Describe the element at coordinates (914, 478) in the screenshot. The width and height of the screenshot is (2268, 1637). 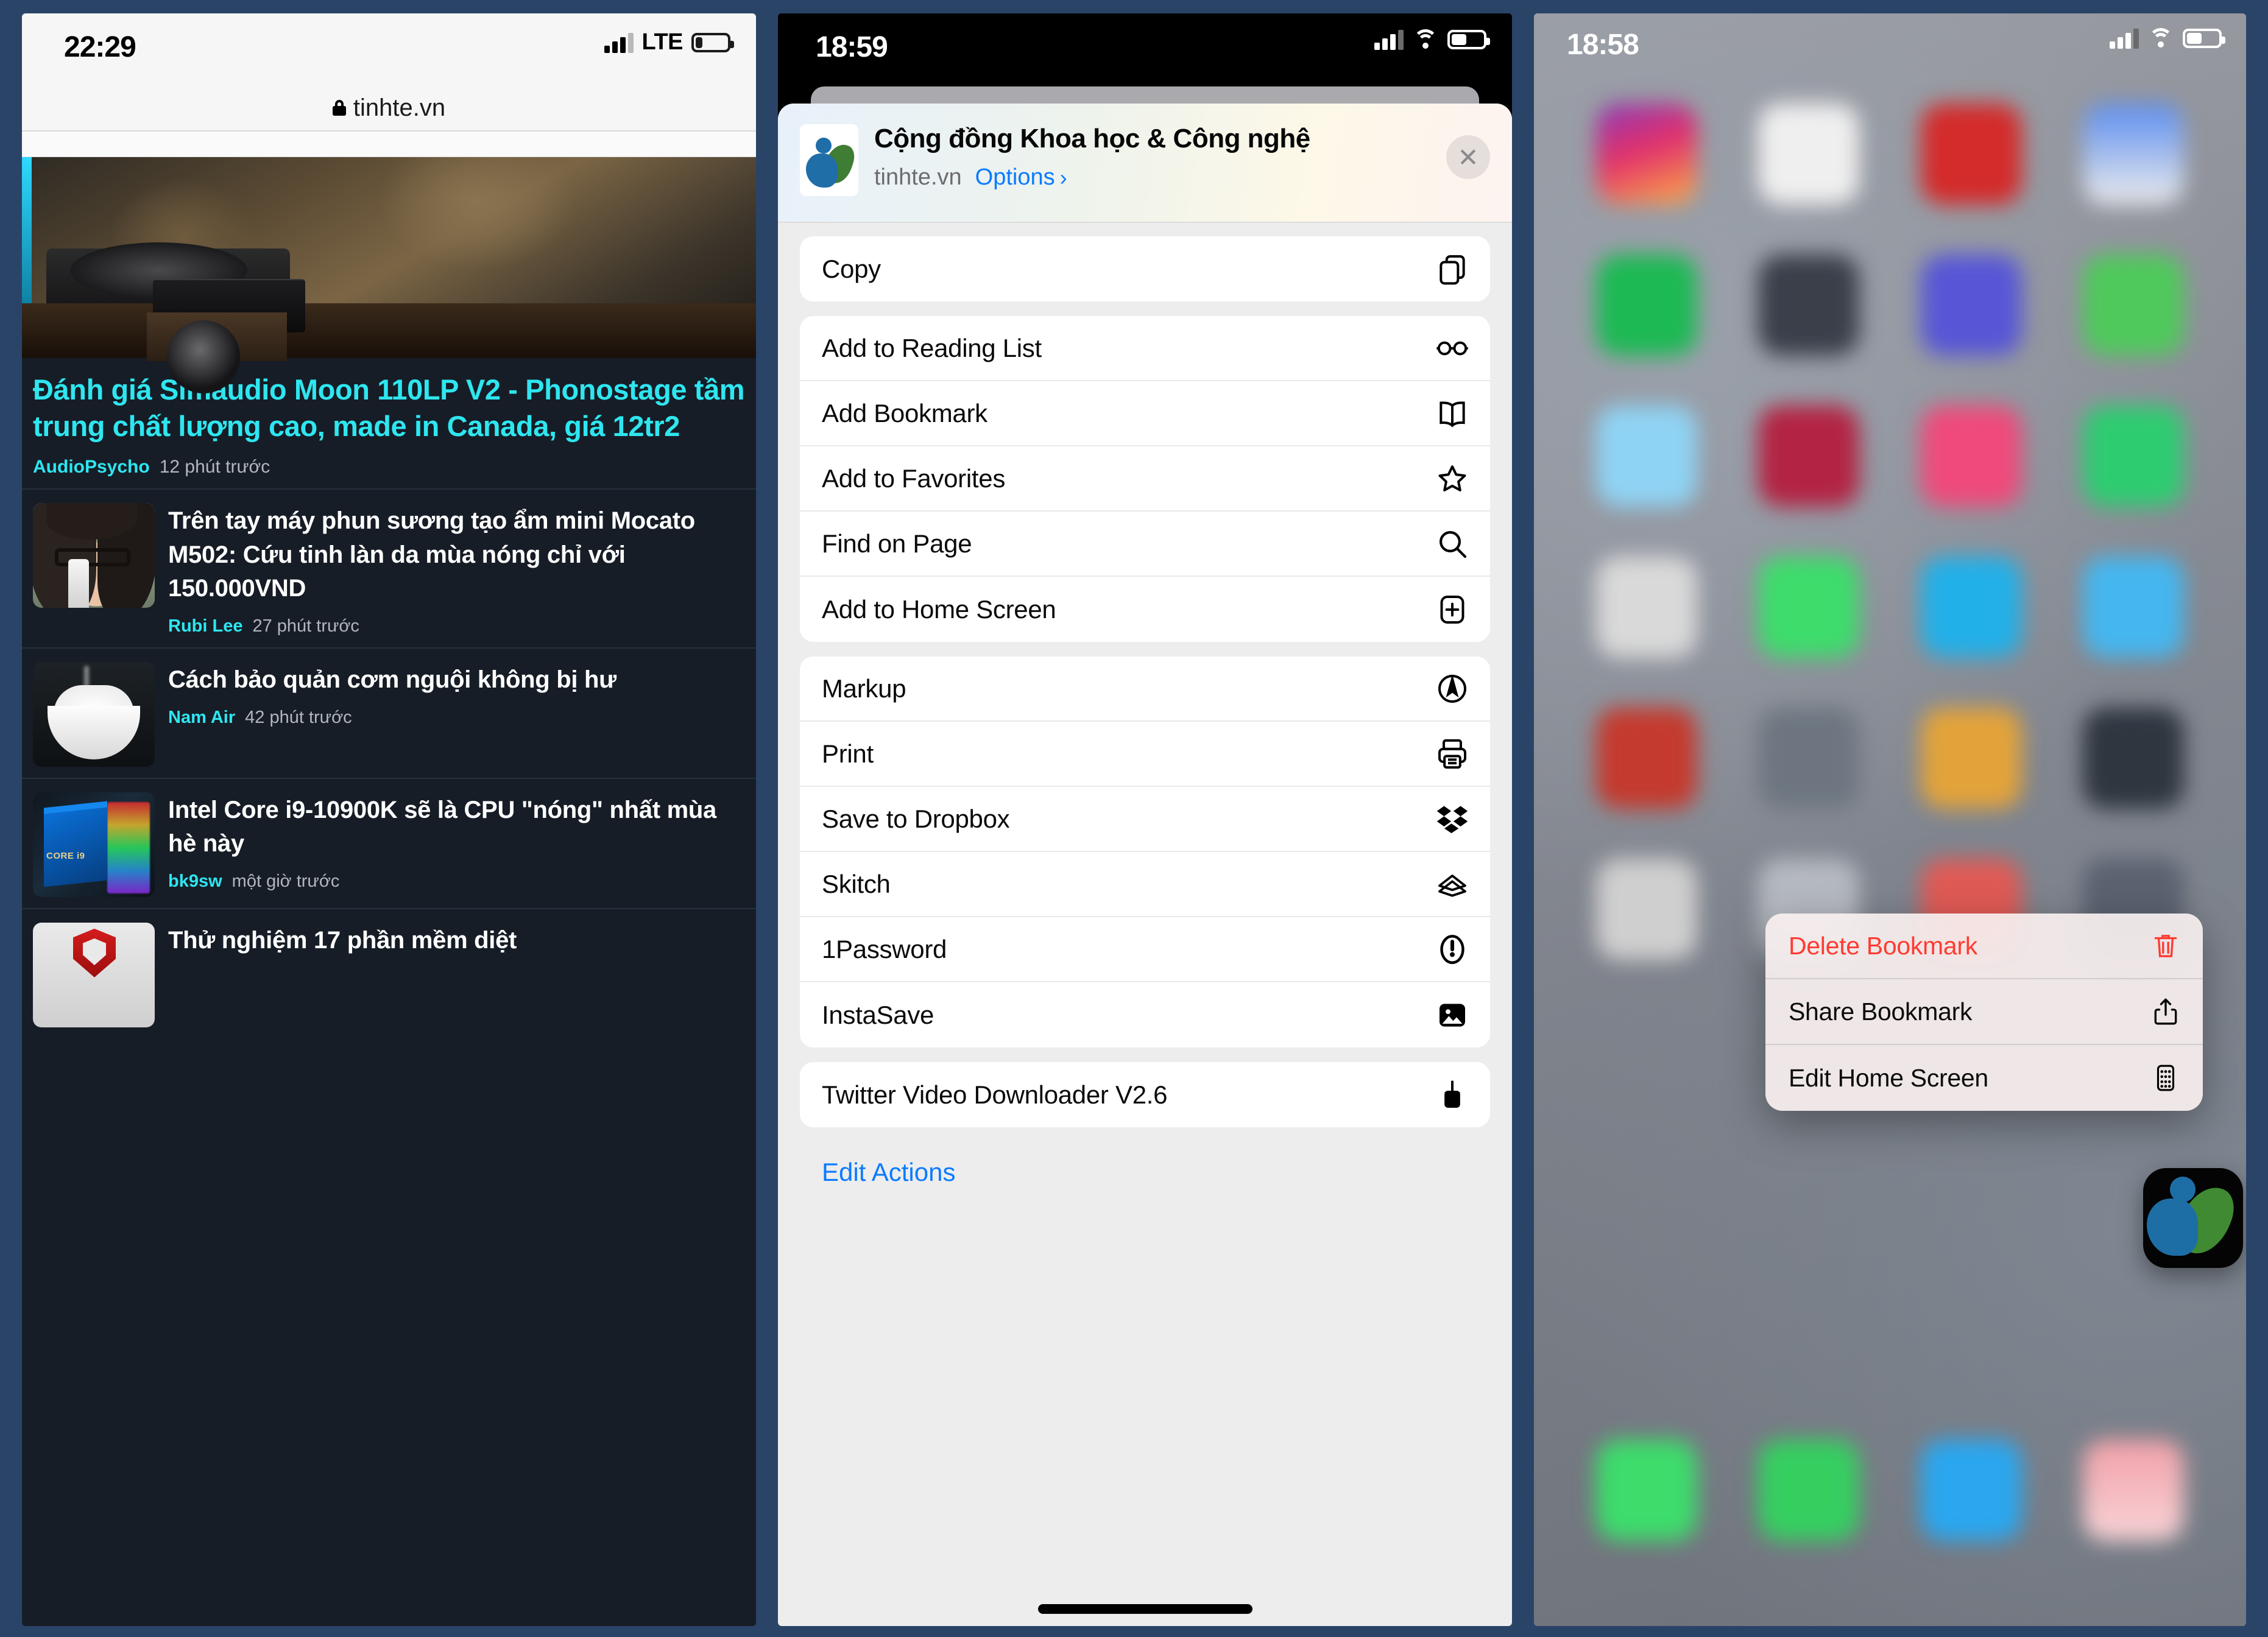
I see `action-label: Add to Favorites` at that location.